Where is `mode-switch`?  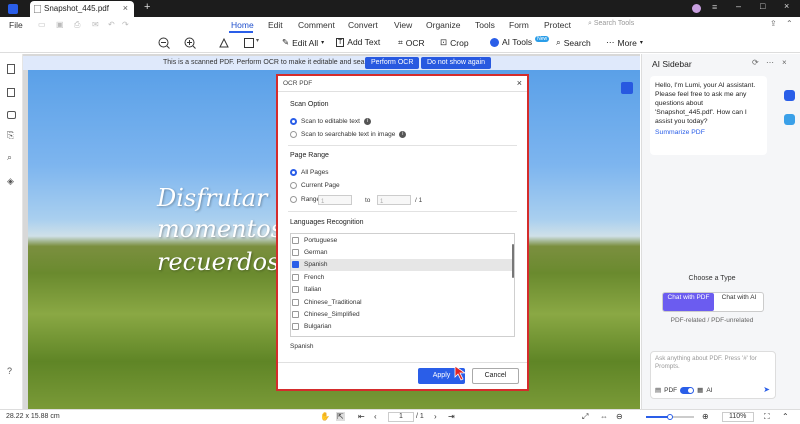
mode-switch is located at coordinates (687, 390).